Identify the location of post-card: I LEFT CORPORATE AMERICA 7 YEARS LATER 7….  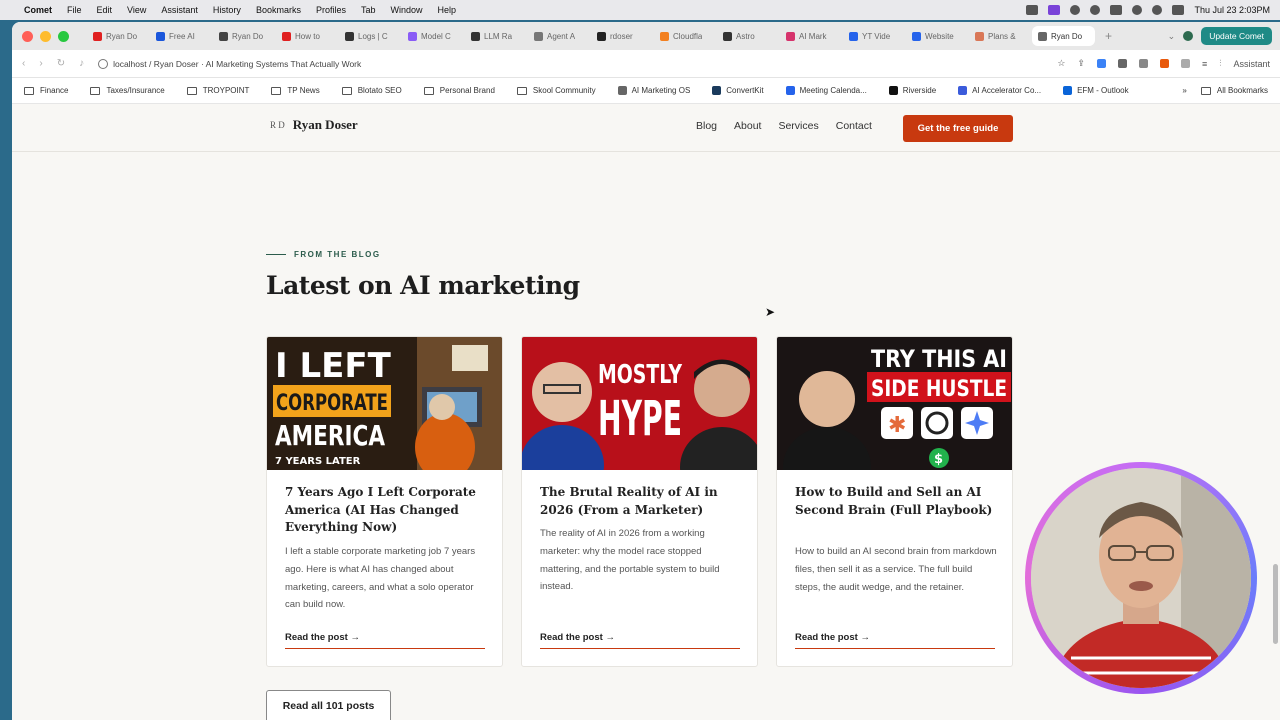
(384, 501).